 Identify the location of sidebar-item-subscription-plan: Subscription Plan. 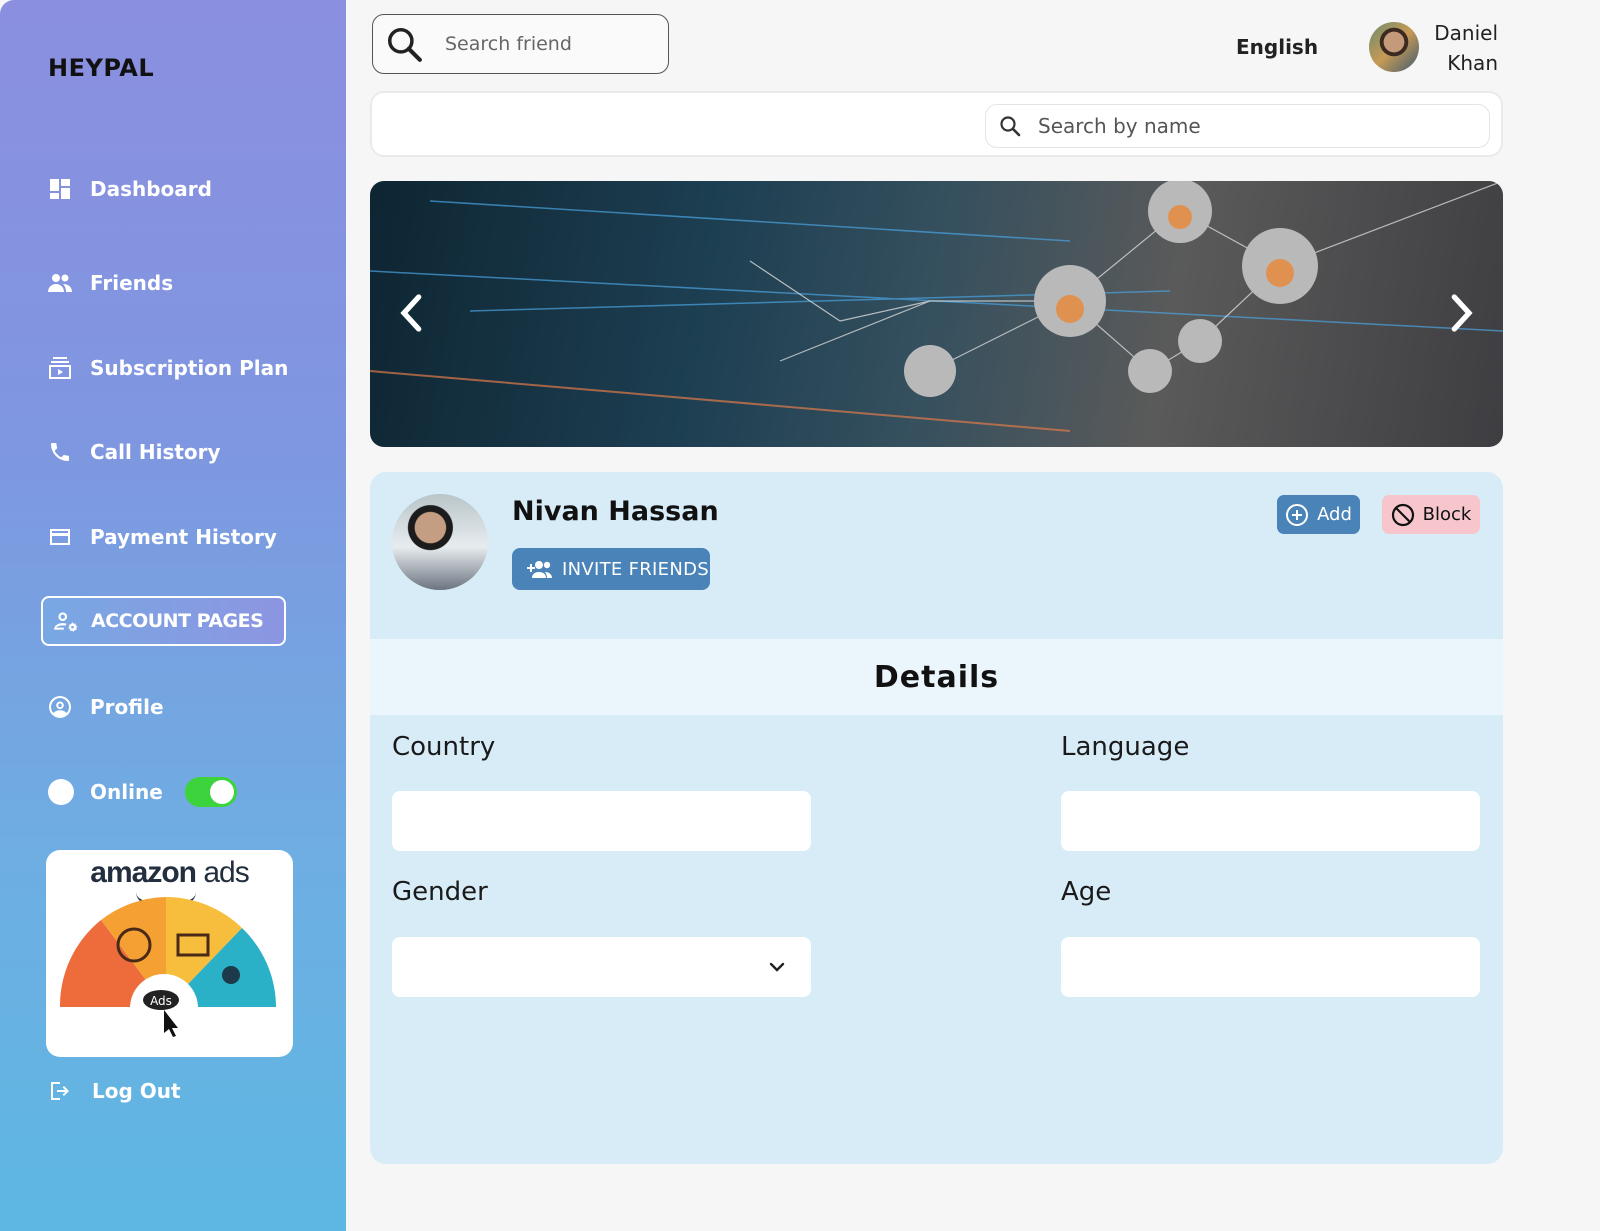
(168, 368).